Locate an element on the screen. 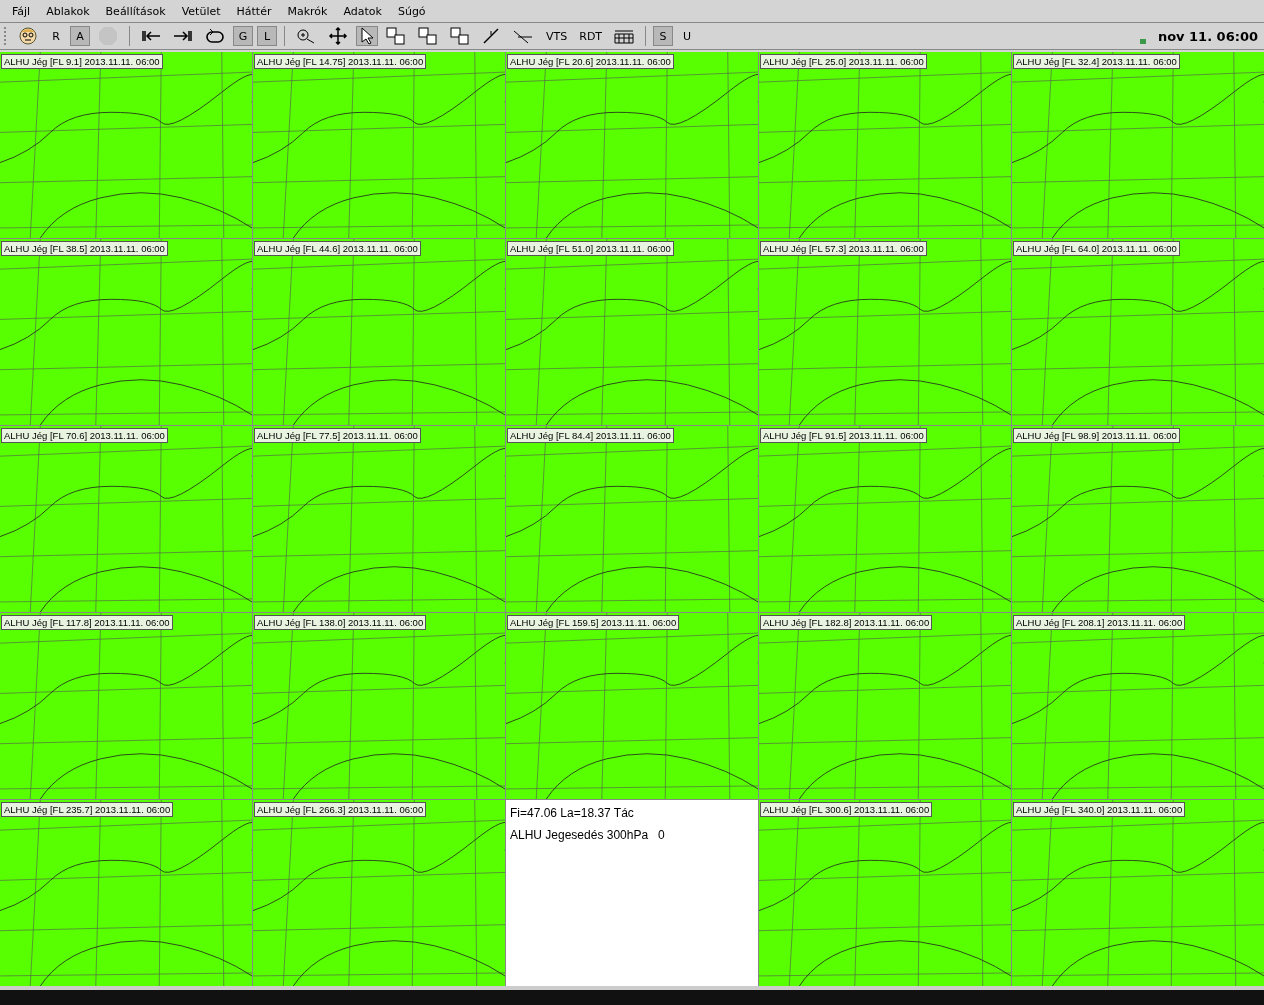 The image size is (1264, 1005). map-label: ALHU Jég [FL 235.7] 2013.11.11. 06:00 is located at coordinates (87, 809).